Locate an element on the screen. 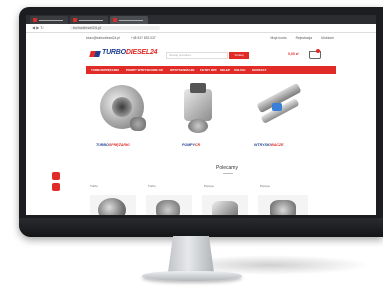  logo-text: TURBODIESEL24 is located at coordinates (130, 52).